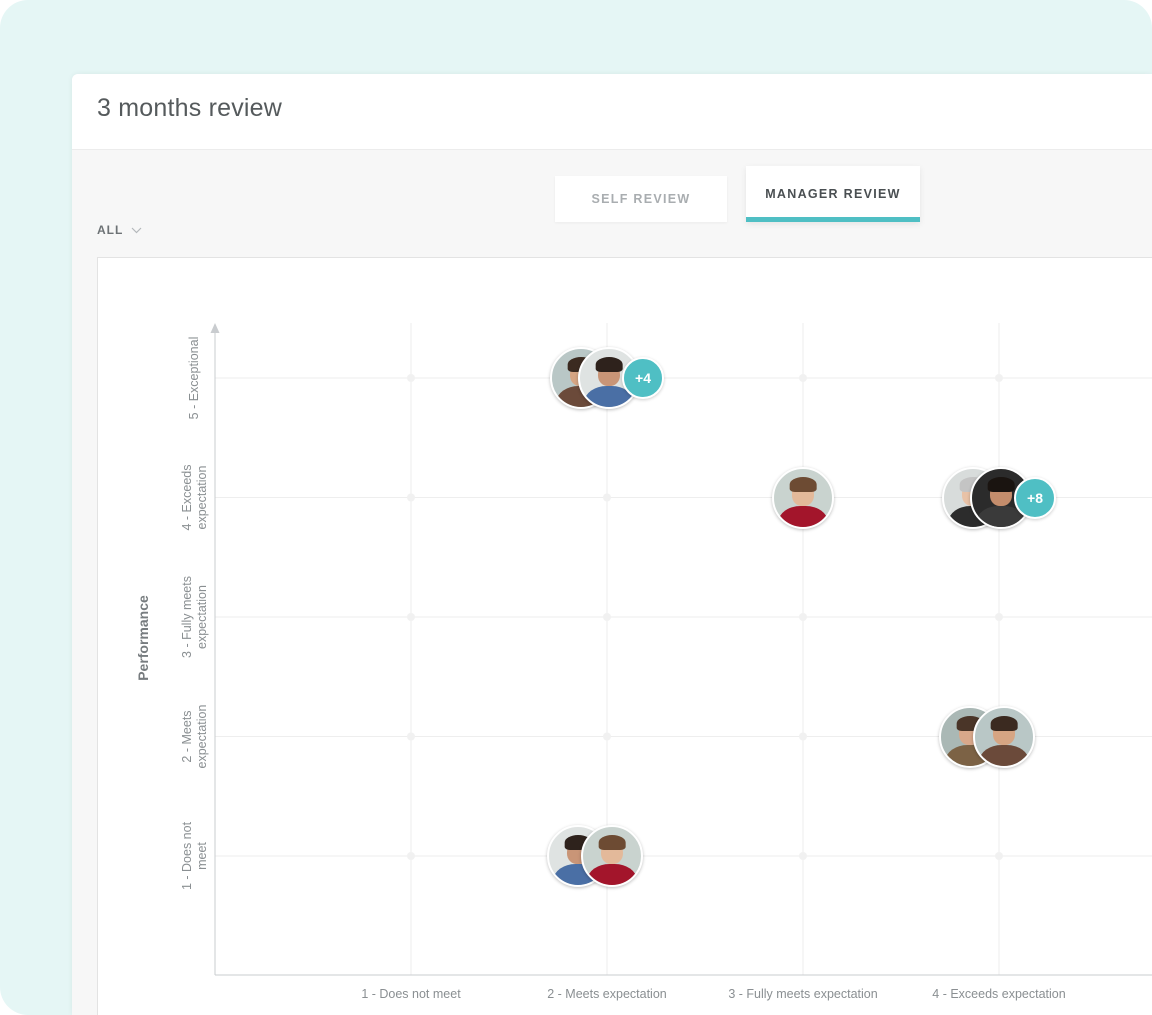  I want to click on tab-manager-review-label: MANAGER REVIEW, so click(833, 194).